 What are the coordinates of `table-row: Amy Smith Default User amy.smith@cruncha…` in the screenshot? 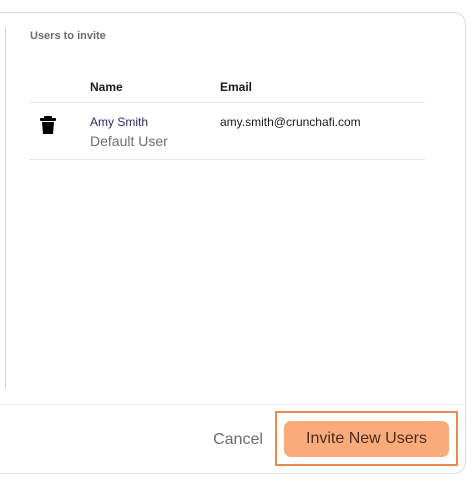 It's located at (227, 131).